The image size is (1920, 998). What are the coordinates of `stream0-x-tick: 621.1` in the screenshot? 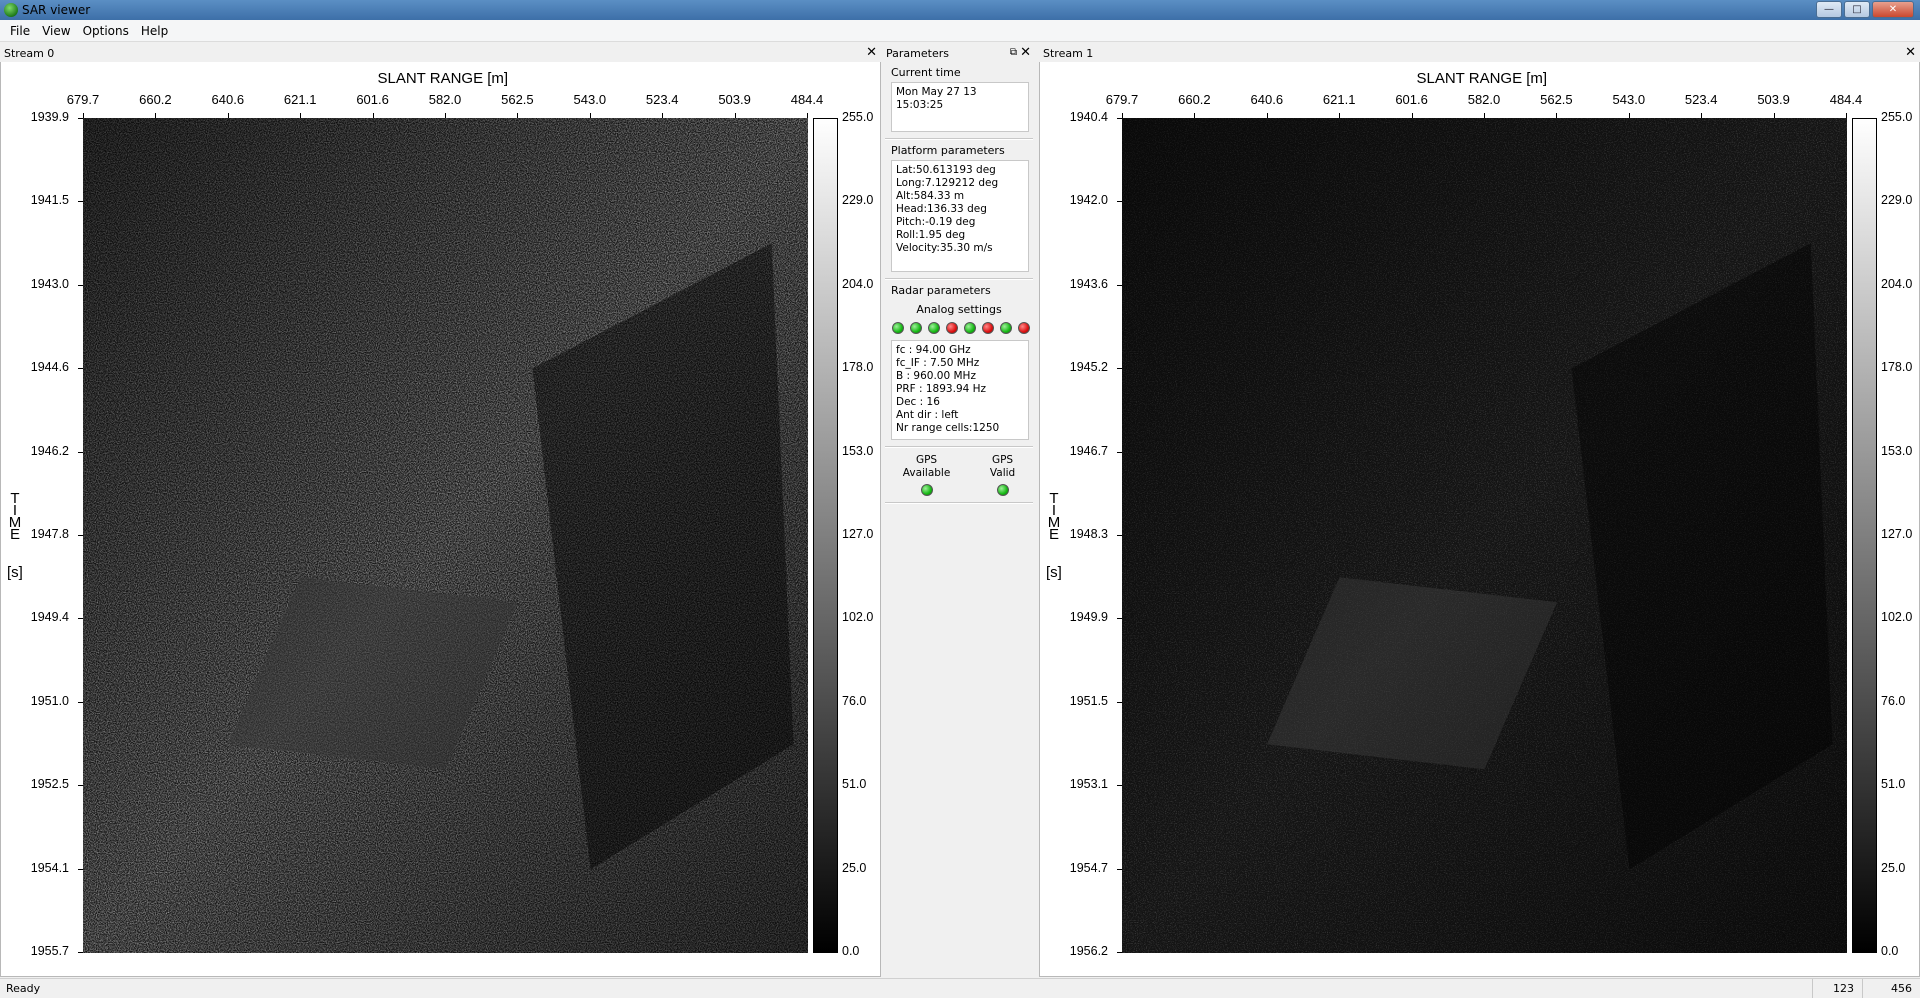 It's located at (300, 99).